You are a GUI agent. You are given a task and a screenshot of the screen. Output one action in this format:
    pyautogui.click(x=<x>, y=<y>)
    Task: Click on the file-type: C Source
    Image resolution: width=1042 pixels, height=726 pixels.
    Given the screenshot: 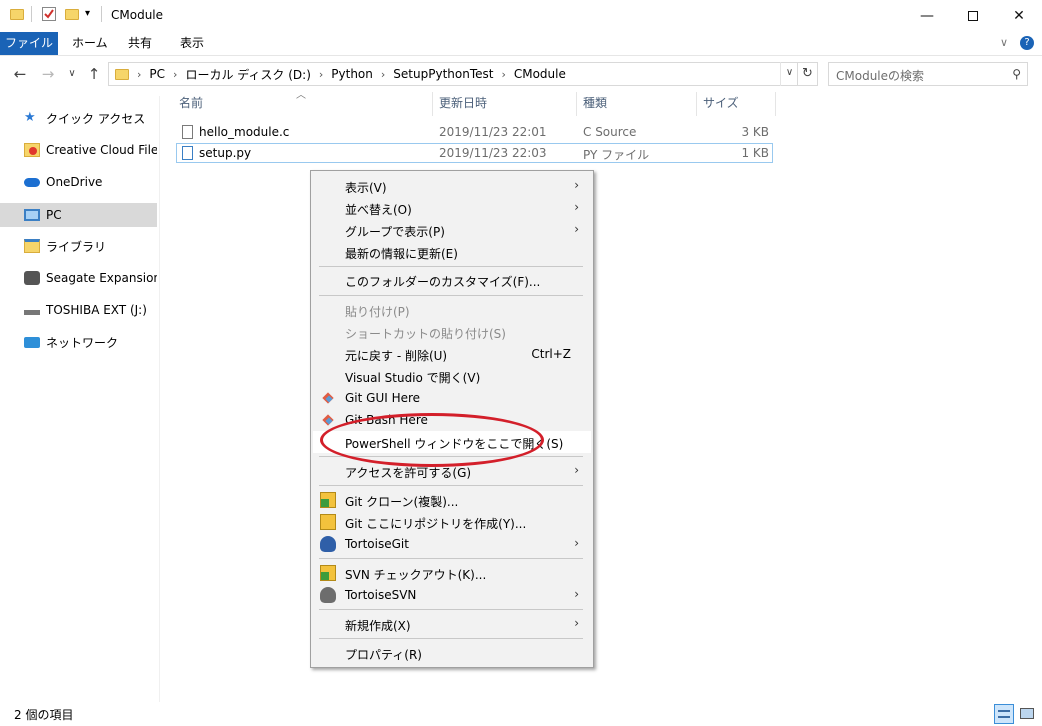 What is the action you would take?
    pyautogui.click(x=610, y=132)
    